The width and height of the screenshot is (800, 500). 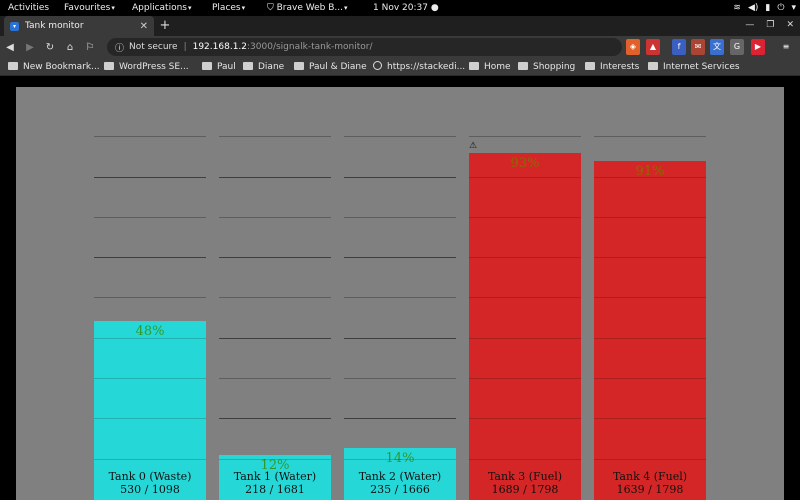 I want to click on clock-label: 1 Nov 20:37, so click(x=400, y=8).